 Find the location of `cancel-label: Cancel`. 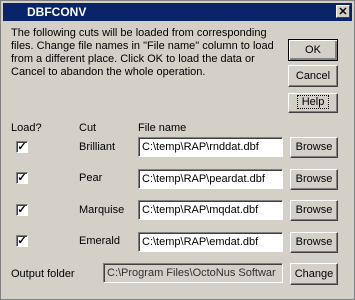

cancel-label: Cancel is located at coordinates (313, 76).